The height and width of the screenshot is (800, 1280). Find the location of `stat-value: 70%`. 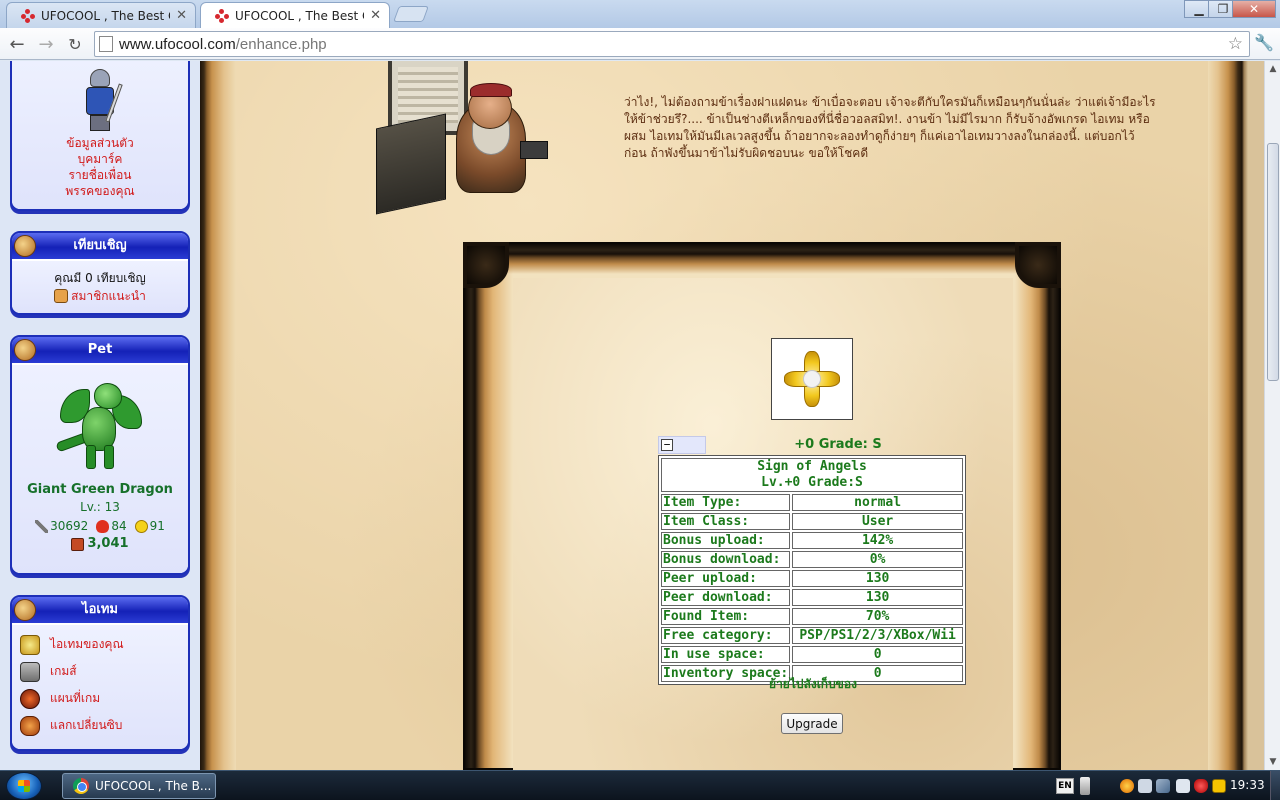

stat-value: 70% is located at coordinates (877, 616).